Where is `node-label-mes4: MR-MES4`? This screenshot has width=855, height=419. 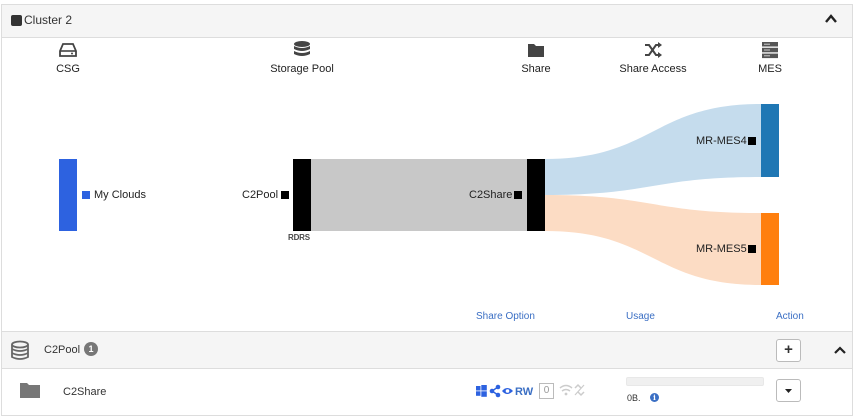
node-label-mes4: MR-MES4 is located at coordinates (721, 141).